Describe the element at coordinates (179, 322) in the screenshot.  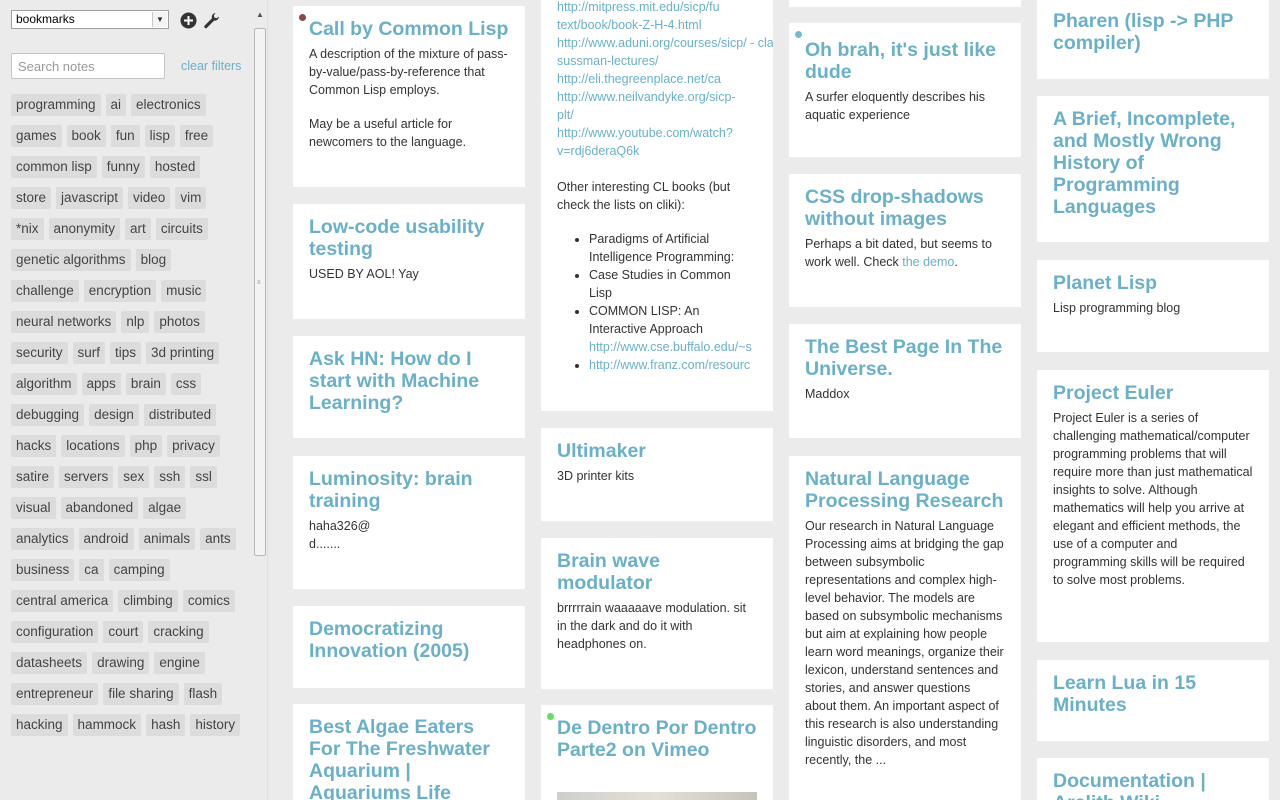
I see `tag-button: photos` at that location.